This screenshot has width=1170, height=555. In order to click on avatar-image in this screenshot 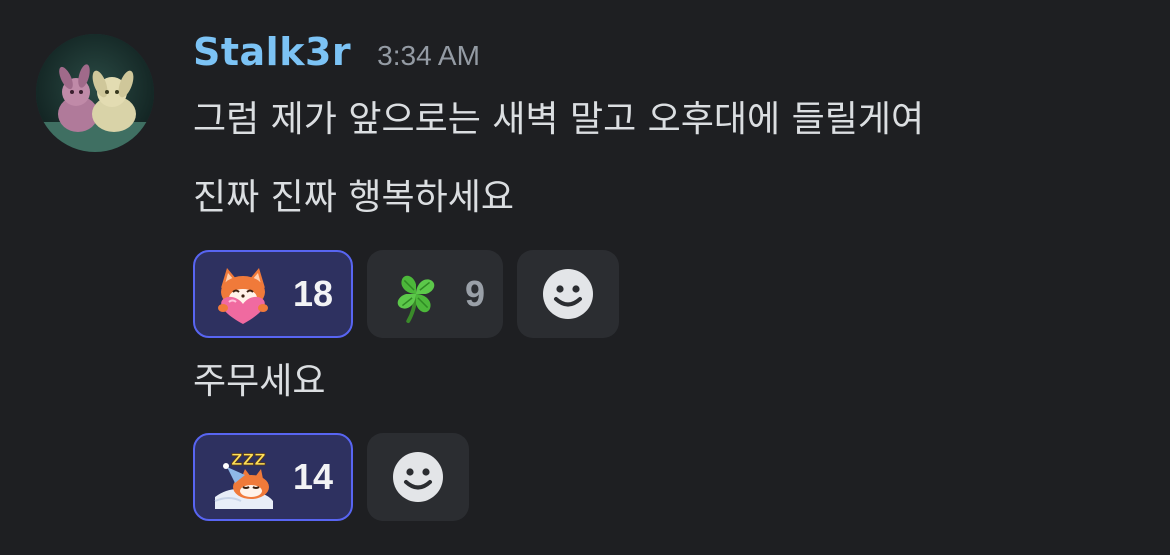, I will do `click(95, 93)`.